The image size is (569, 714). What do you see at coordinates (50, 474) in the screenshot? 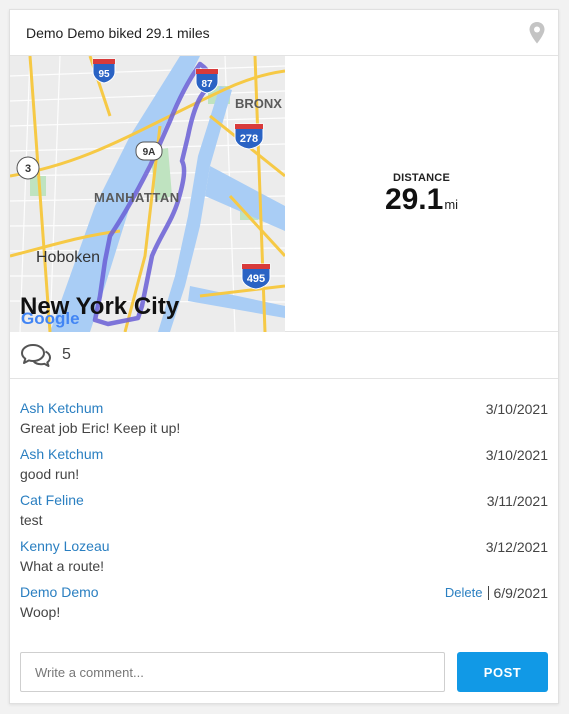
I see `comment-text: good run!` at bounding box center [50, 474].